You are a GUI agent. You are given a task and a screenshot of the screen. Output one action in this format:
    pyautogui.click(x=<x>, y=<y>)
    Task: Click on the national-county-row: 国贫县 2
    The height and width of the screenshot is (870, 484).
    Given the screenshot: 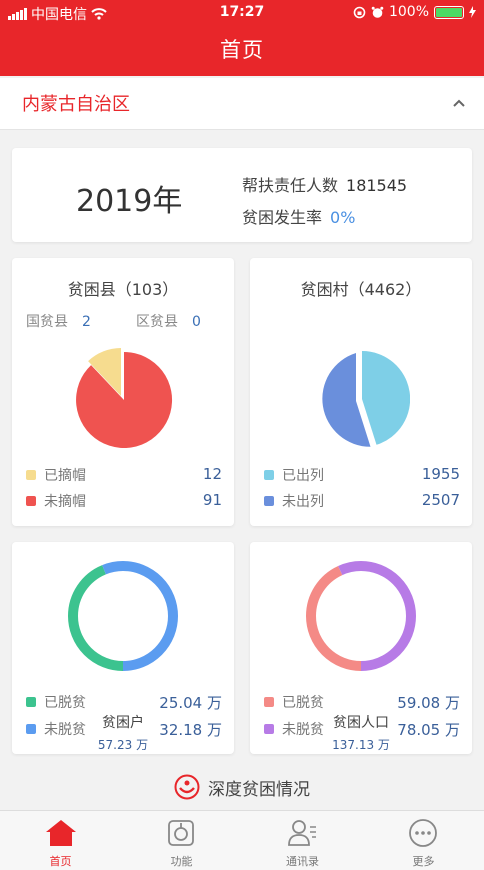 What is the action you would take?
    pyautogui.click(x=58, y=321)
    